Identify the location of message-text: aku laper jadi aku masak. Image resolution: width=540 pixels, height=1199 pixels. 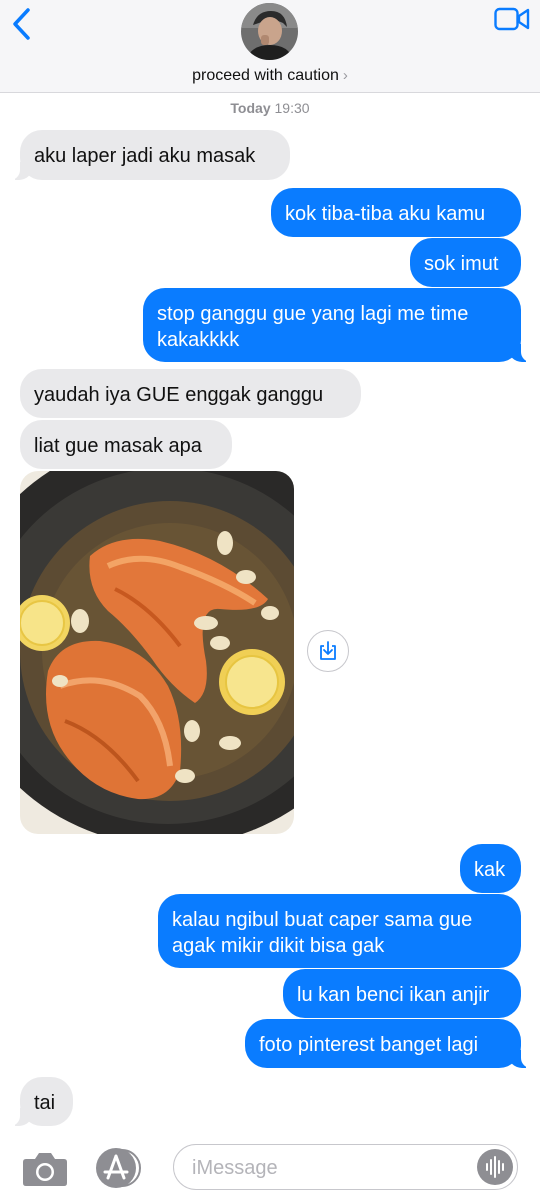
(145, 156).